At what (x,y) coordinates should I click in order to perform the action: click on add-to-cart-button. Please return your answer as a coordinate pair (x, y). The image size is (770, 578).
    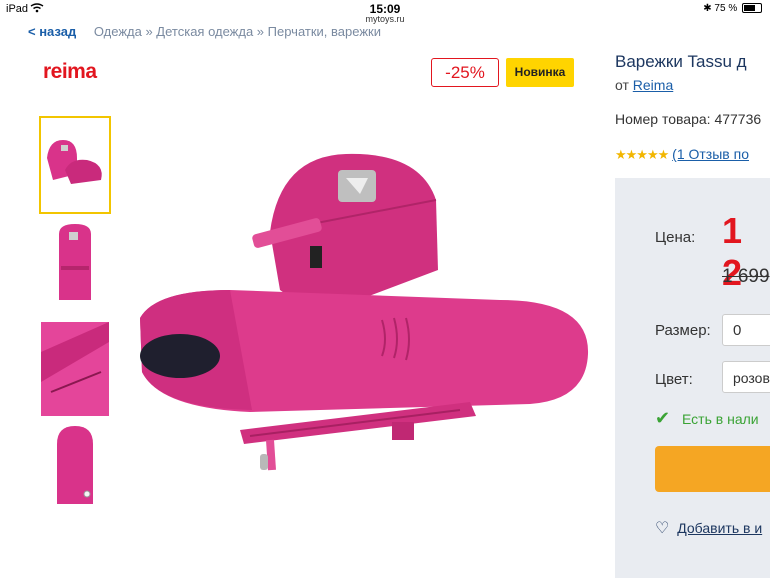
    Looking at the image, I should click on (712, 469).